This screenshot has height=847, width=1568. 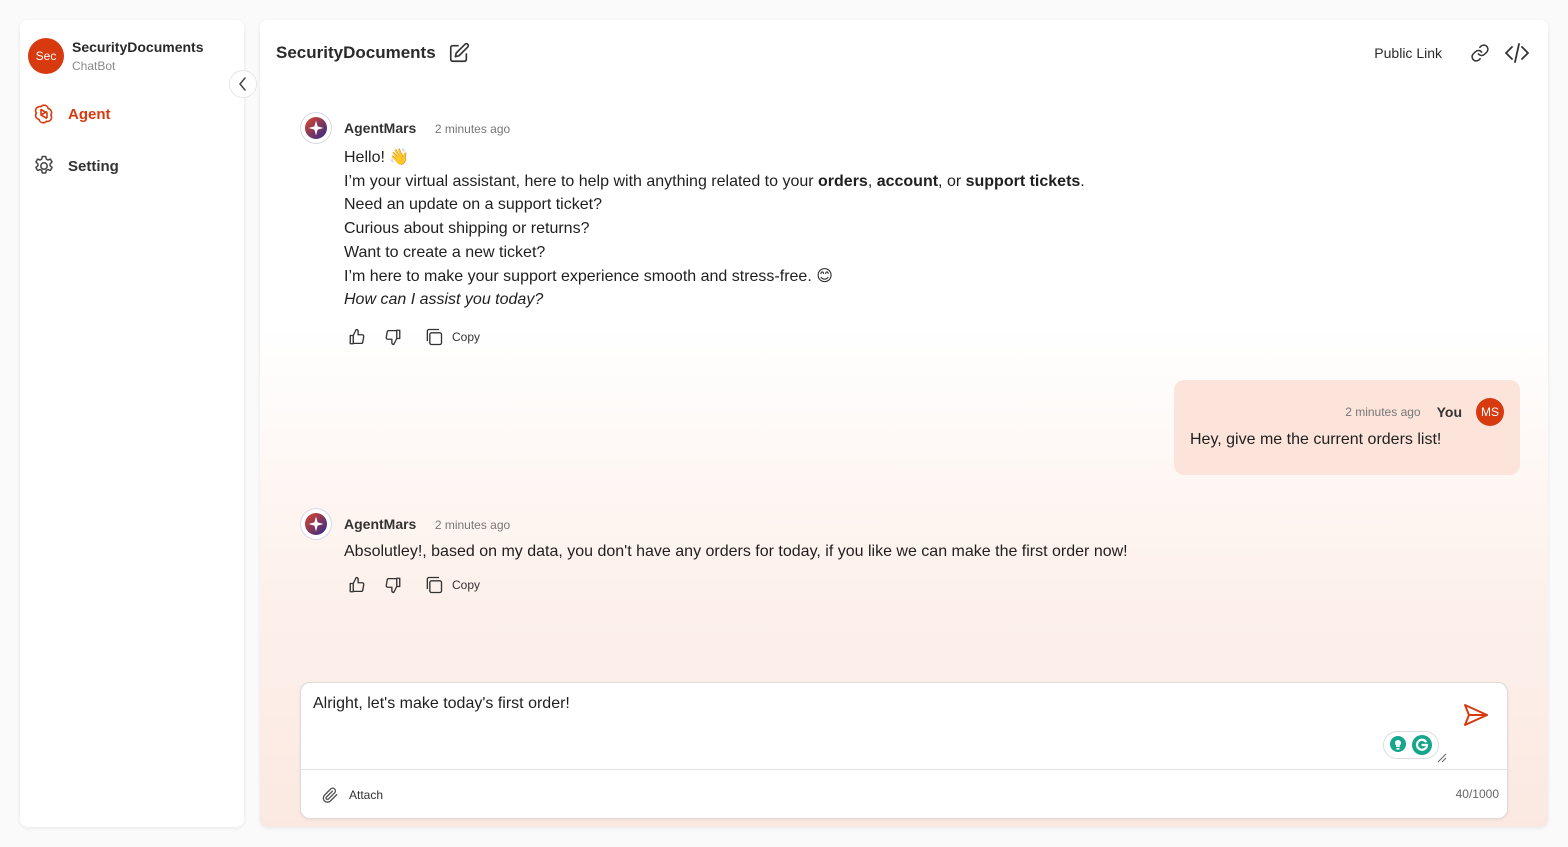 What do you see at coordinates (1411, 745) in the screenshot?
I see `grammarly-widget` at bounding box center [1411, 745].